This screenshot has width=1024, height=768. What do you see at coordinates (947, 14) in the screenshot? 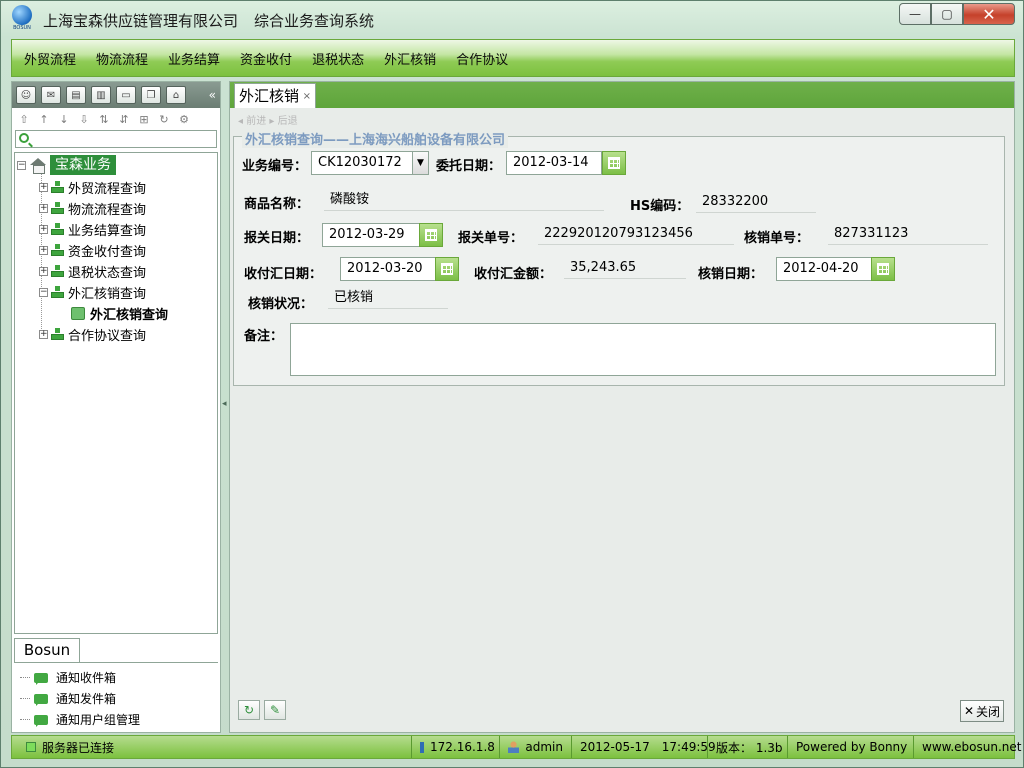
I see `maximize-button: ▢` at bounding box center [947, 14].